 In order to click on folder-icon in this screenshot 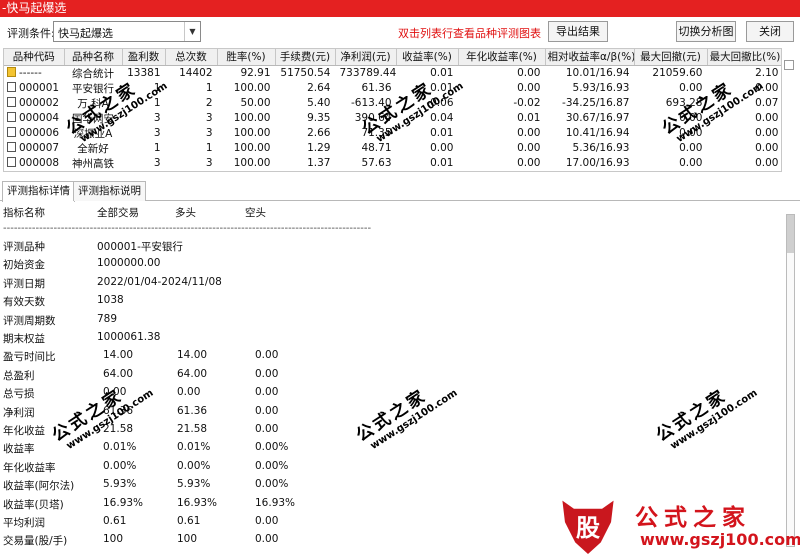, I will do `click(11, 72)`.